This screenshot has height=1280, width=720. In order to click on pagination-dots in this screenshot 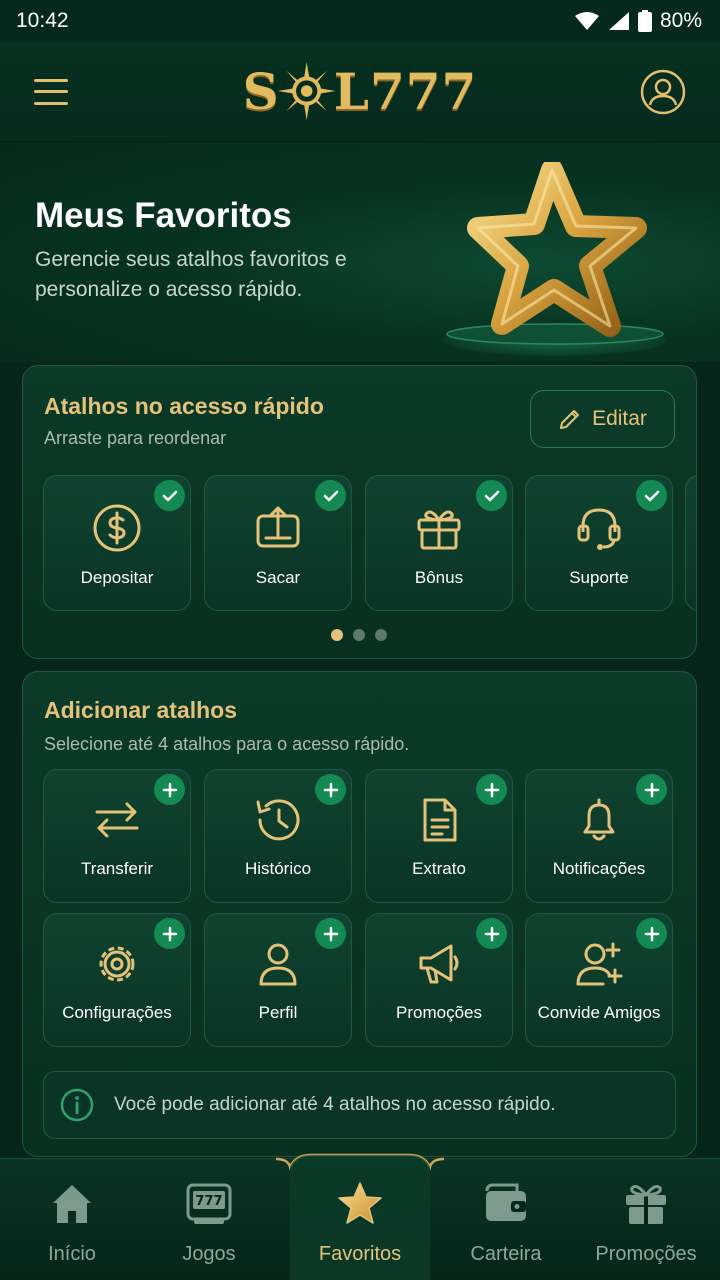, I will do `click(359, 635)`.